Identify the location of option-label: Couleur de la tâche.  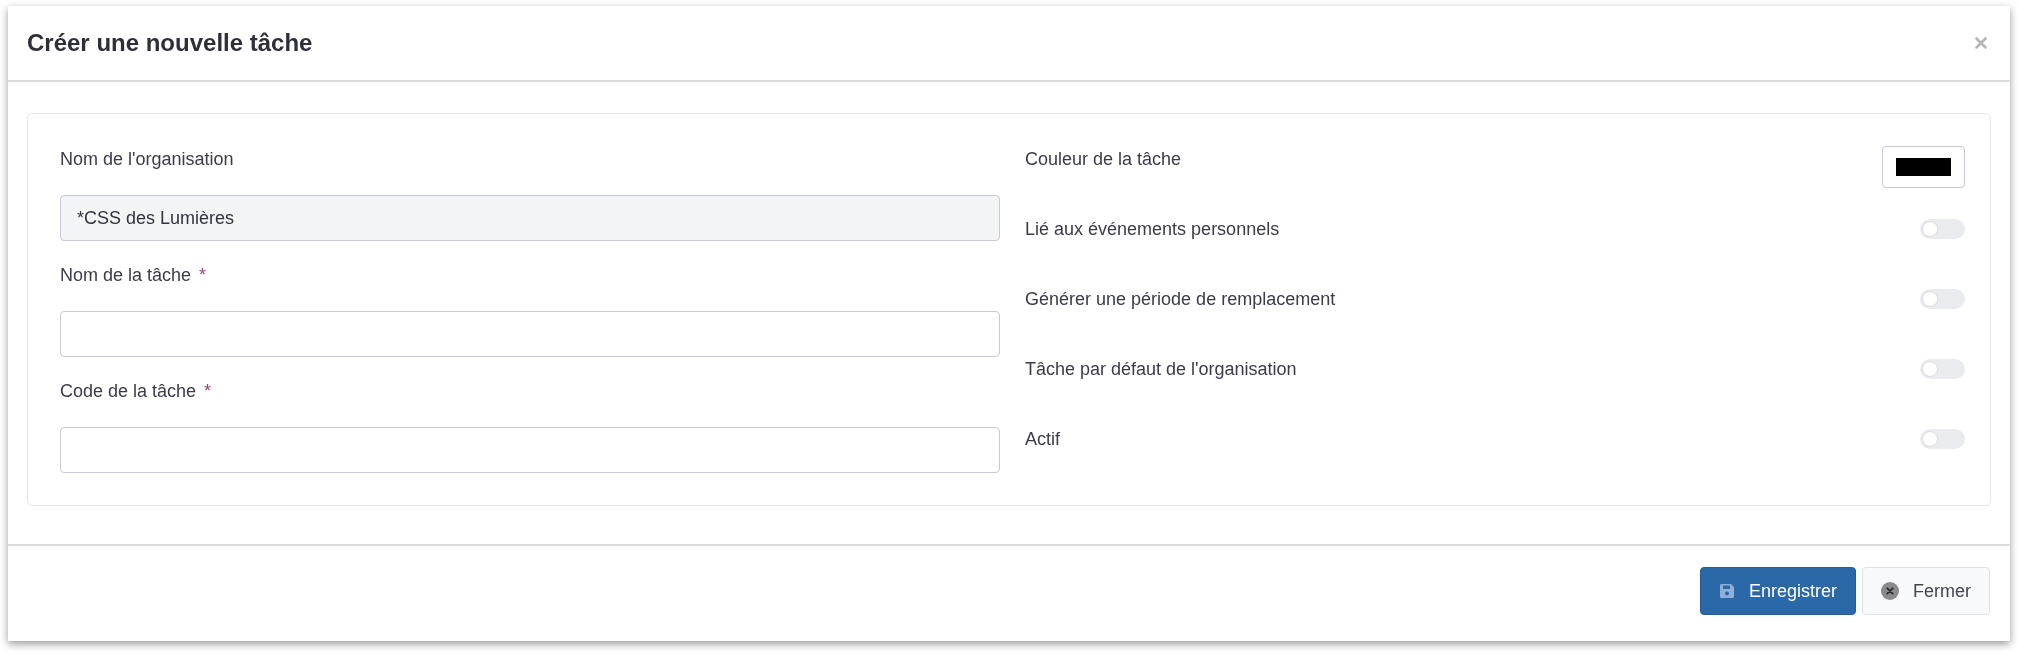
(1103, 159).